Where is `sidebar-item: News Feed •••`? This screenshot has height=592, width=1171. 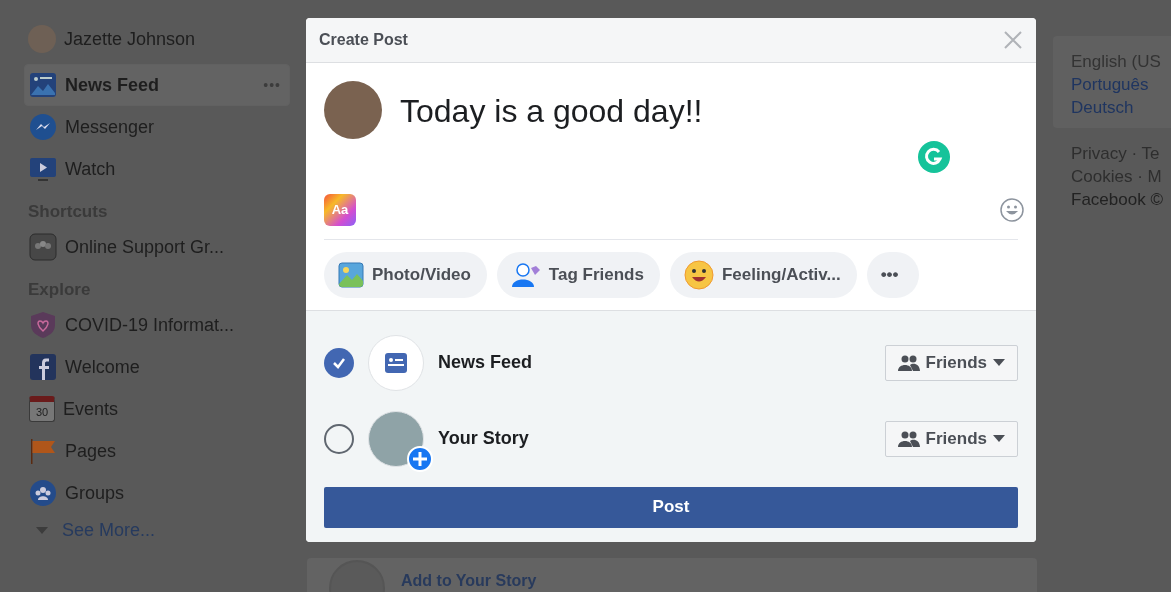
sidebar-item: News Feed ••• is located at coordinates (157, 85).